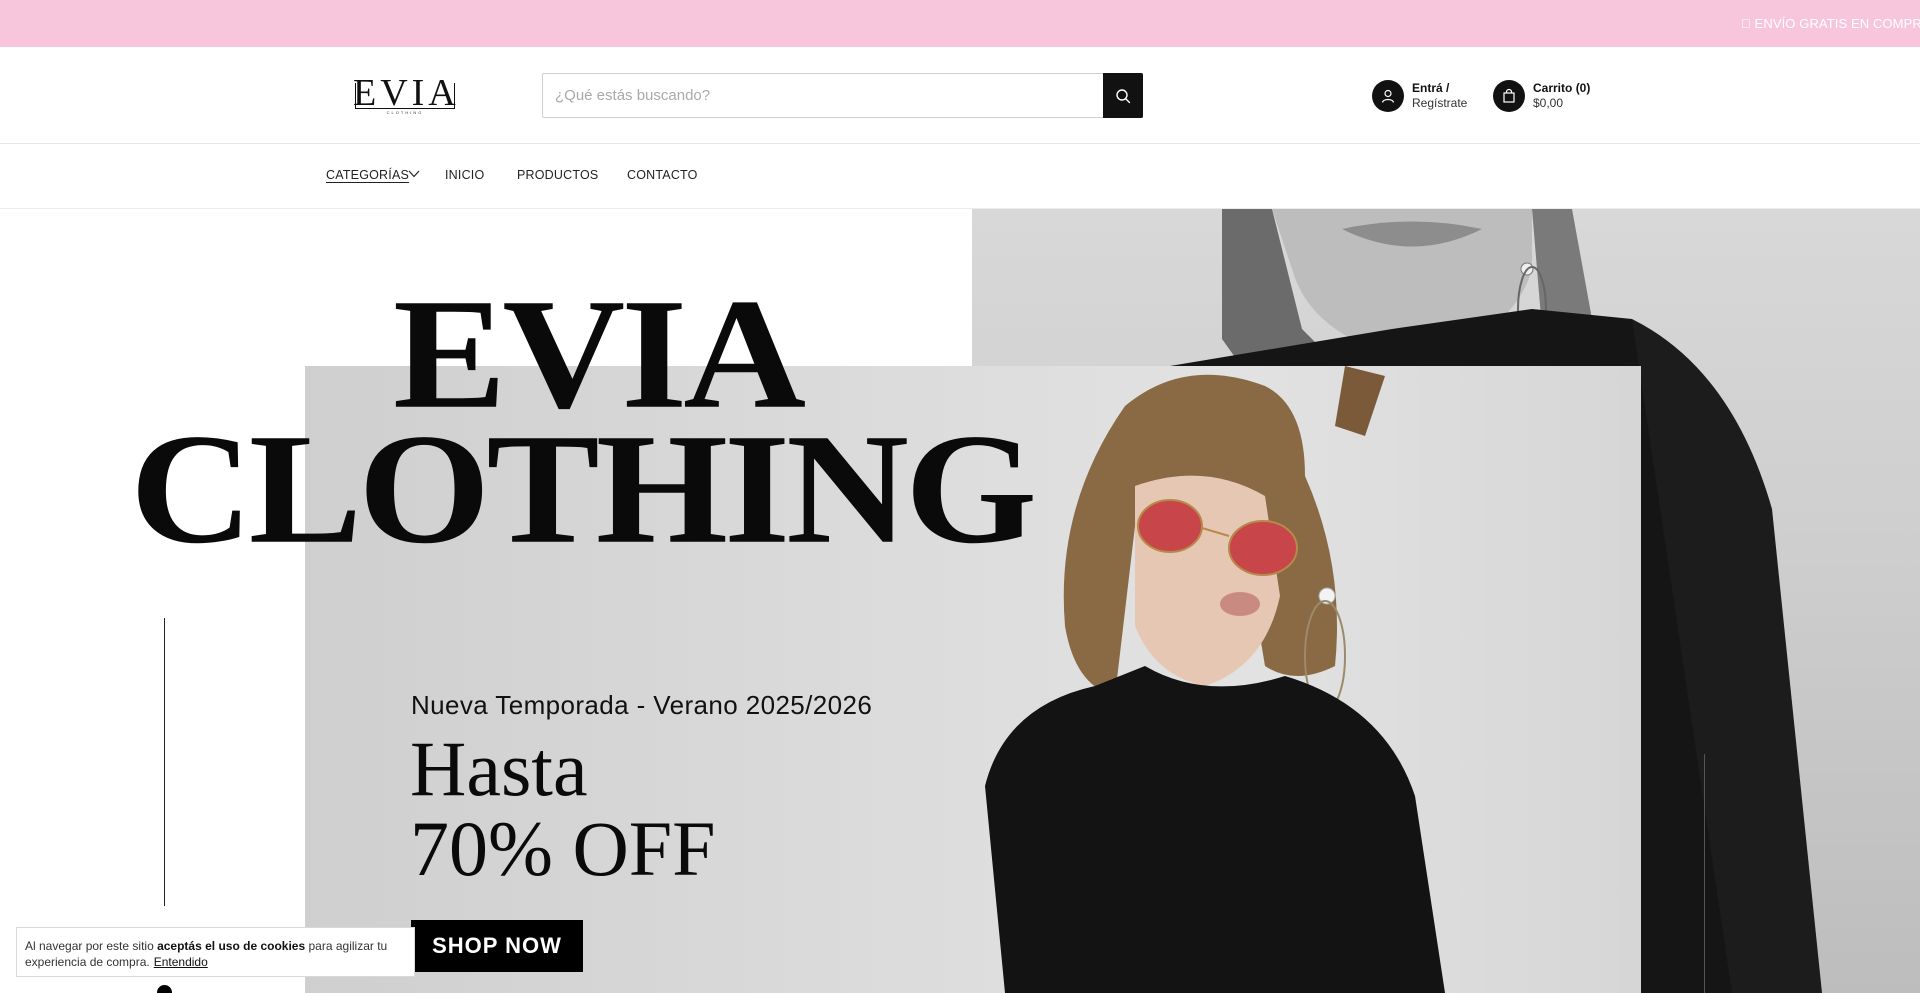  I want to click on account-text: Entrá / Regístrate, so click(1439, 96).